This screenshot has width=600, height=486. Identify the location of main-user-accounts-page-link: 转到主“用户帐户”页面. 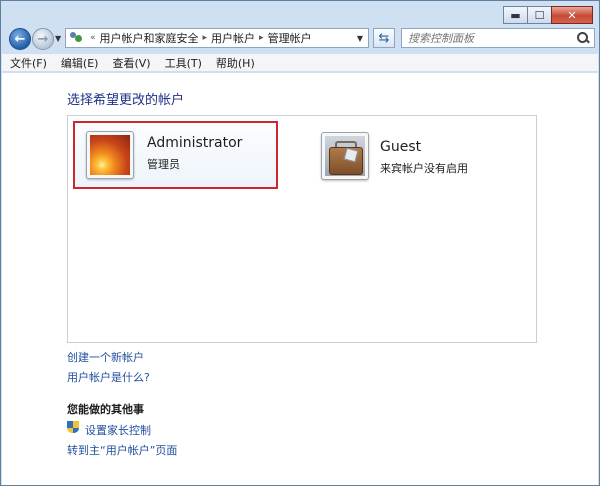
(122, 450).